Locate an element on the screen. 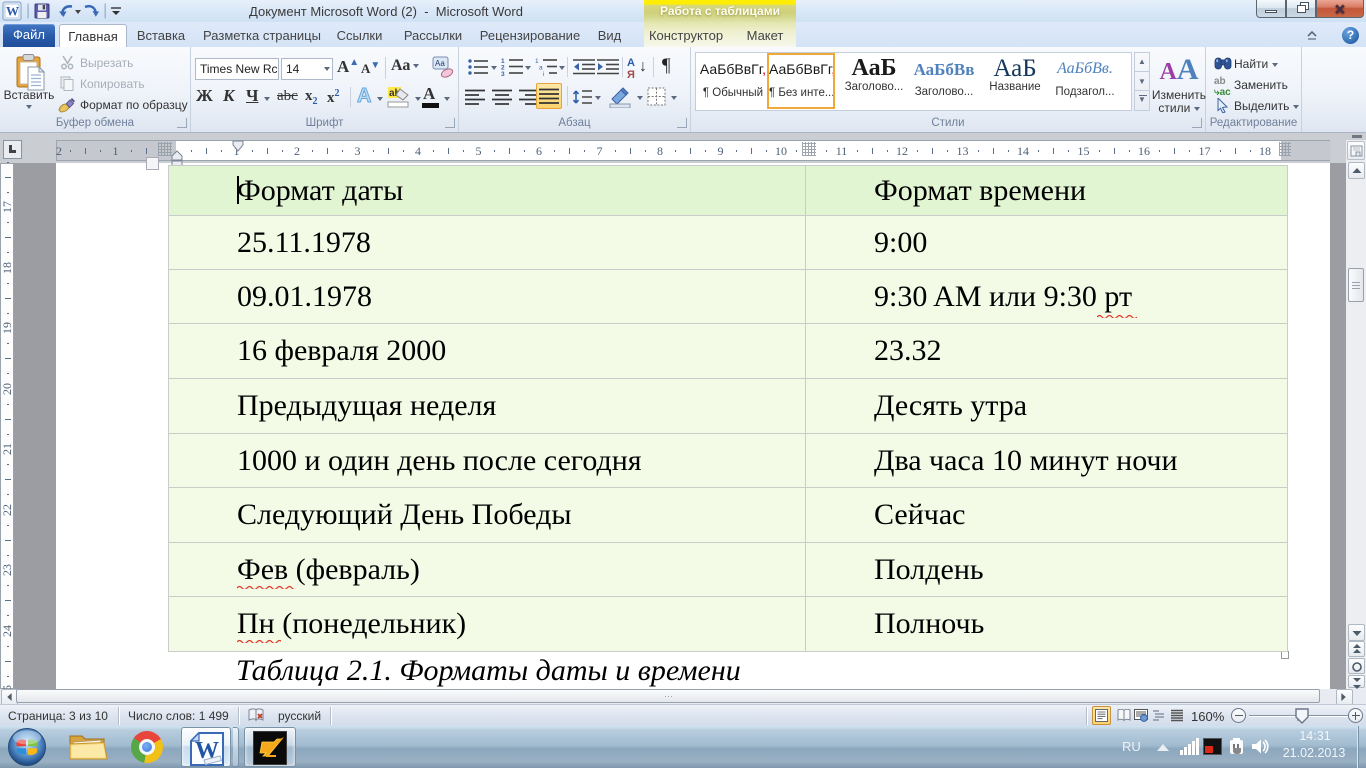 The width and height of the screenshot is (1366, 768). svg-text: 3 is located at coordinates (503, 73).